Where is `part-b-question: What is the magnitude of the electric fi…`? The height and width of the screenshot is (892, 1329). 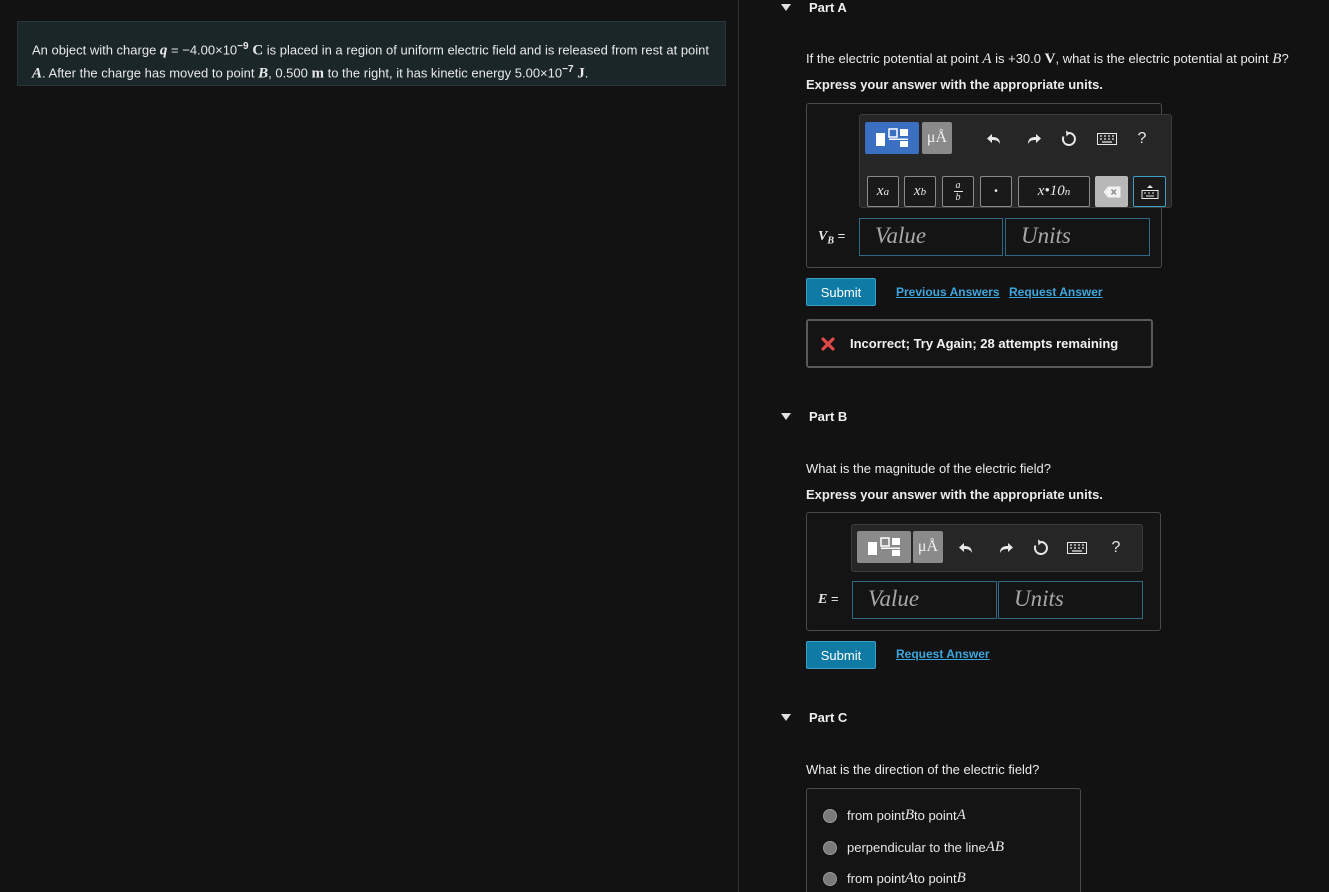 part-b-question: What is the magnitude of the electric fi… is located at coordinates (928, 468).